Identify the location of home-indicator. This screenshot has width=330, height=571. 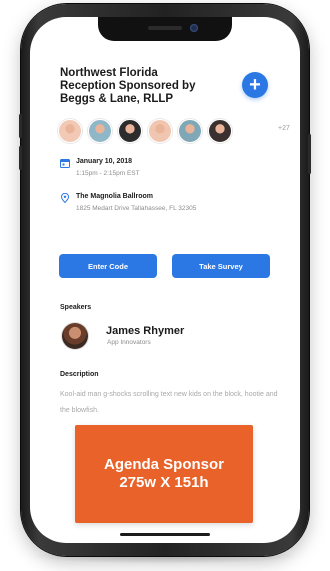
(165, 534).